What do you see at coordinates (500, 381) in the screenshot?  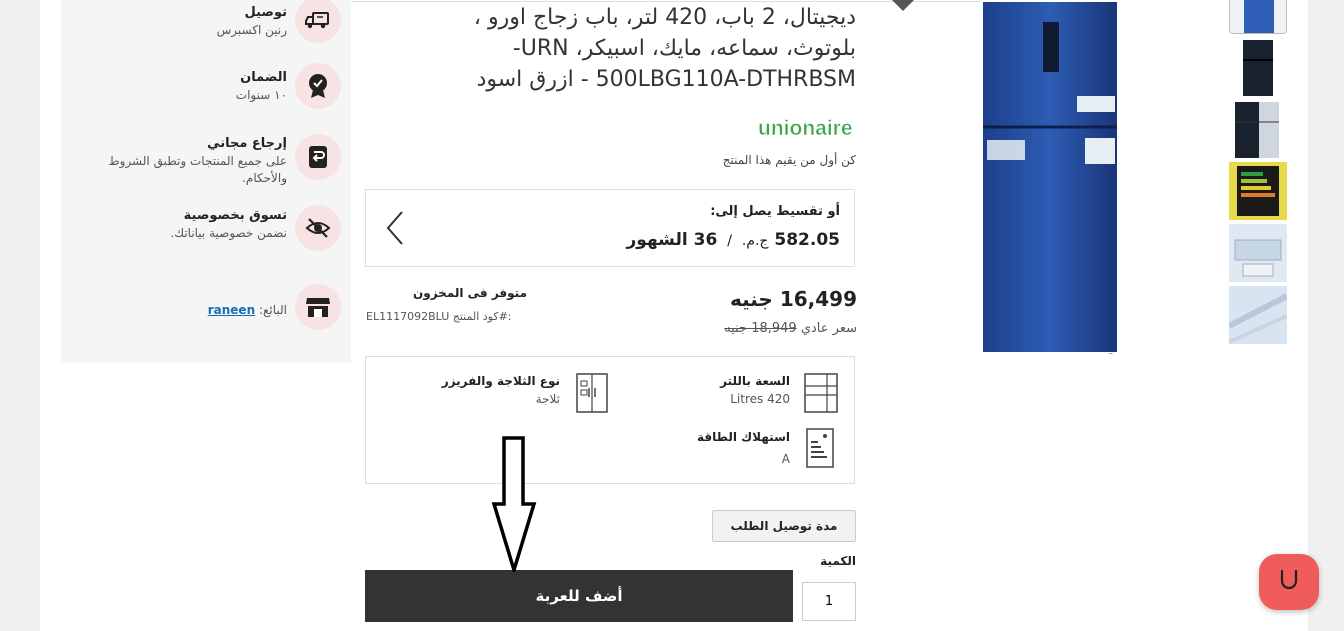 I see `spec-label: نوع الثلاجة والفريزر` at bounding box center [500, 381].